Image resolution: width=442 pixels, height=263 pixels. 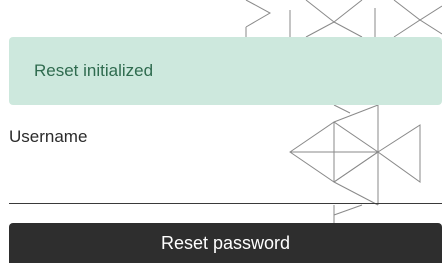 What do you see at coordinates (225, 243) in the screenshot?
I see `reset-password-button: Reset password` at bounding box center [225, 243].